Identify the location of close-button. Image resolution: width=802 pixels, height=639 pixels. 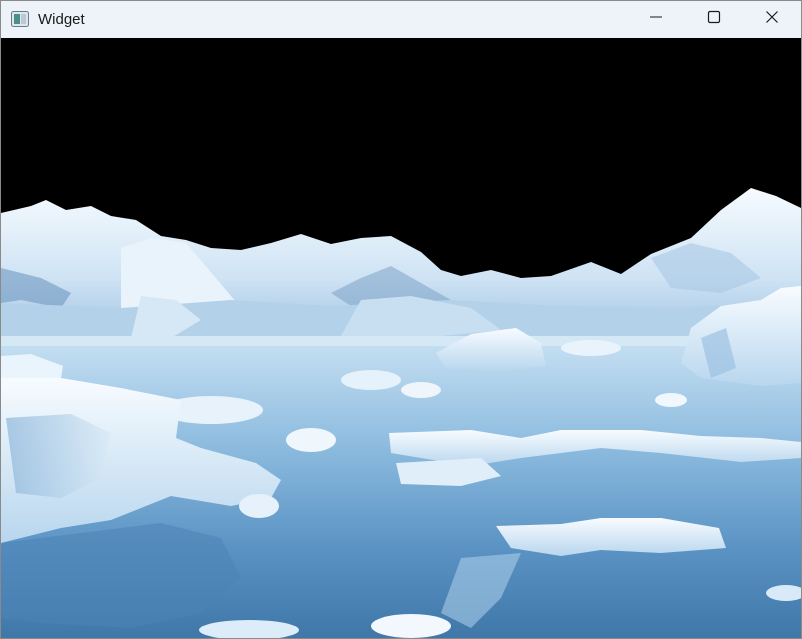
(772, 19).